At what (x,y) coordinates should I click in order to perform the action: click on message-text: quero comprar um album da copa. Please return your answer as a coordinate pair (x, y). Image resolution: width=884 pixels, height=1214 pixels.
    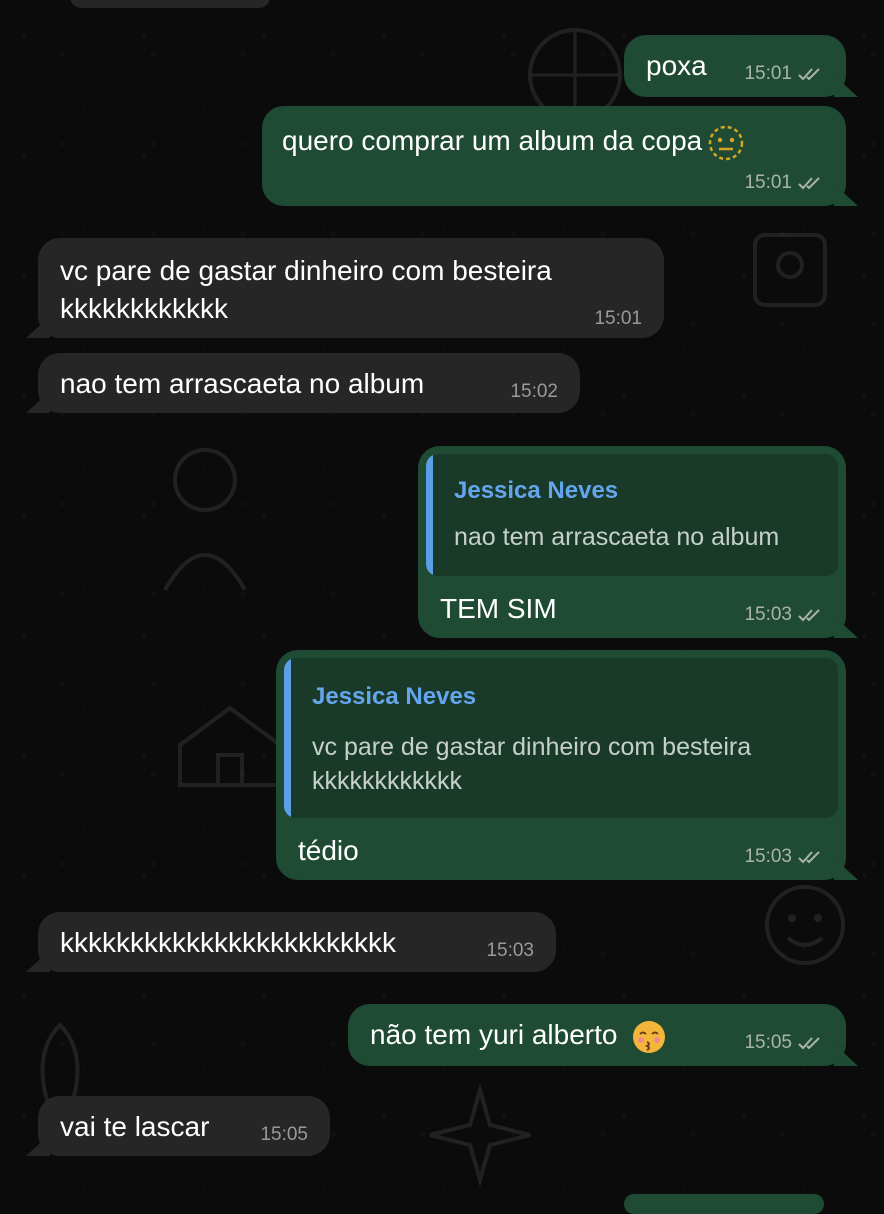
    Looking at the image, I should click on (513, 141).